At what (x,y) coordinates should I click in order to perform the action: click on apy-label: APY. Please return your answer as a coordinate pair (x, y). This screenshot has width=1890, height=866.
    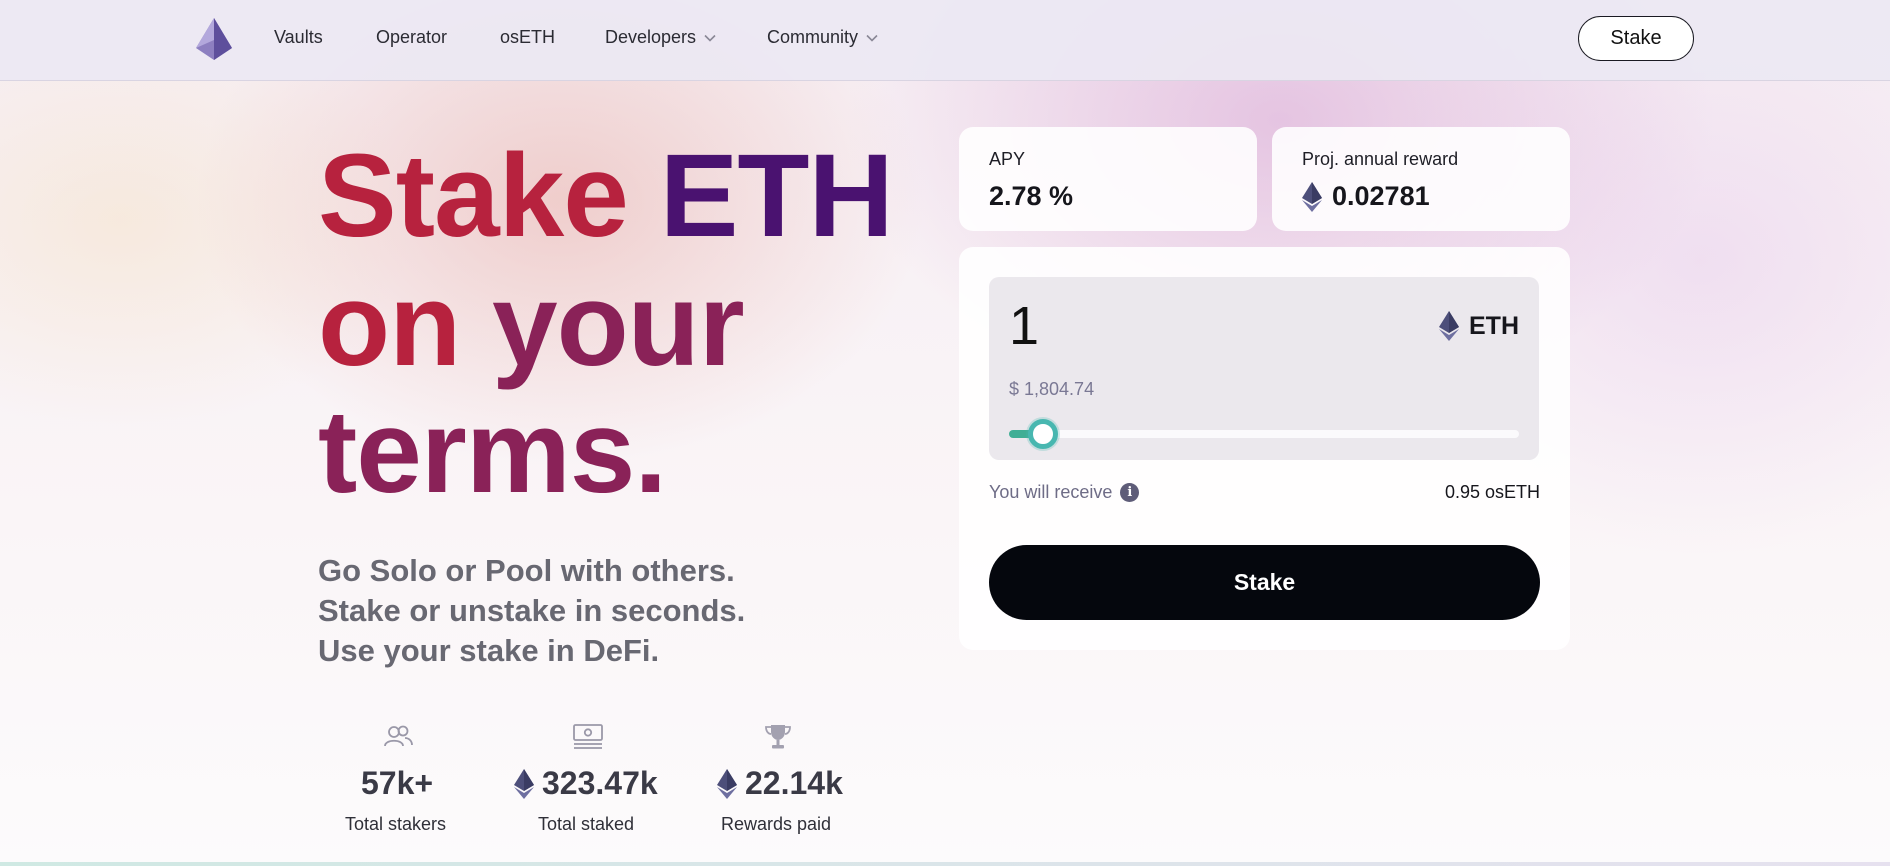
    Looking at the image, I should click on (1007, 159).